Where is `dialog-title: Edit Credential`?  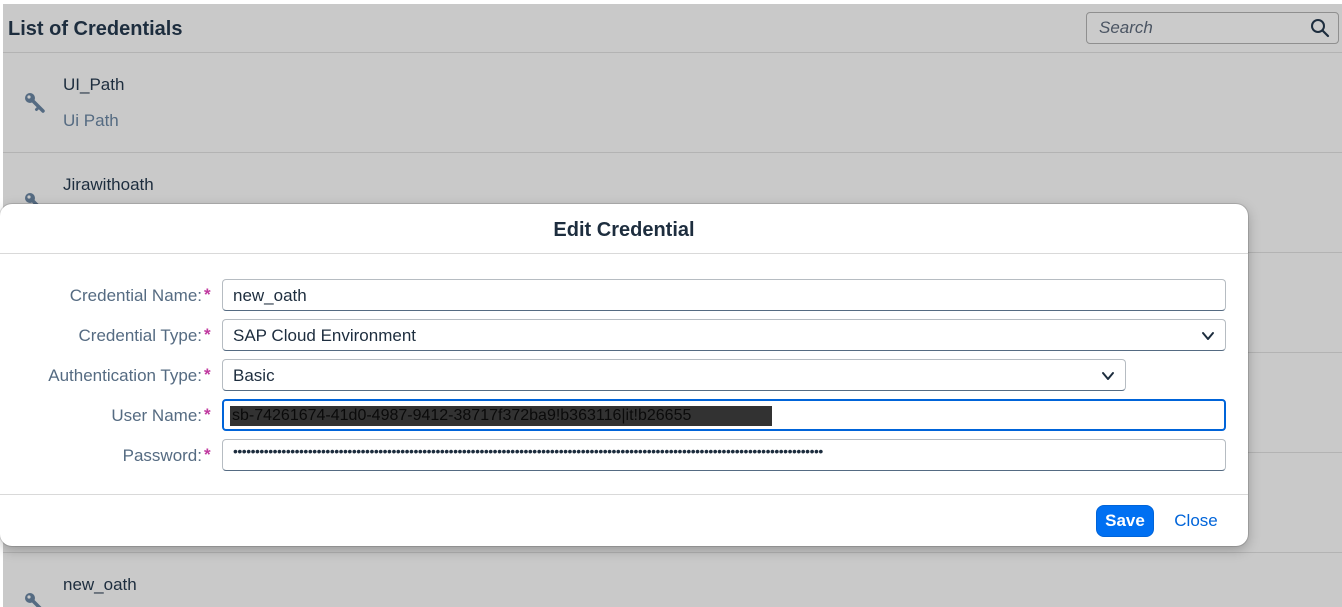 dialog-title: Edit Credential is located at coordinates (624, 230).